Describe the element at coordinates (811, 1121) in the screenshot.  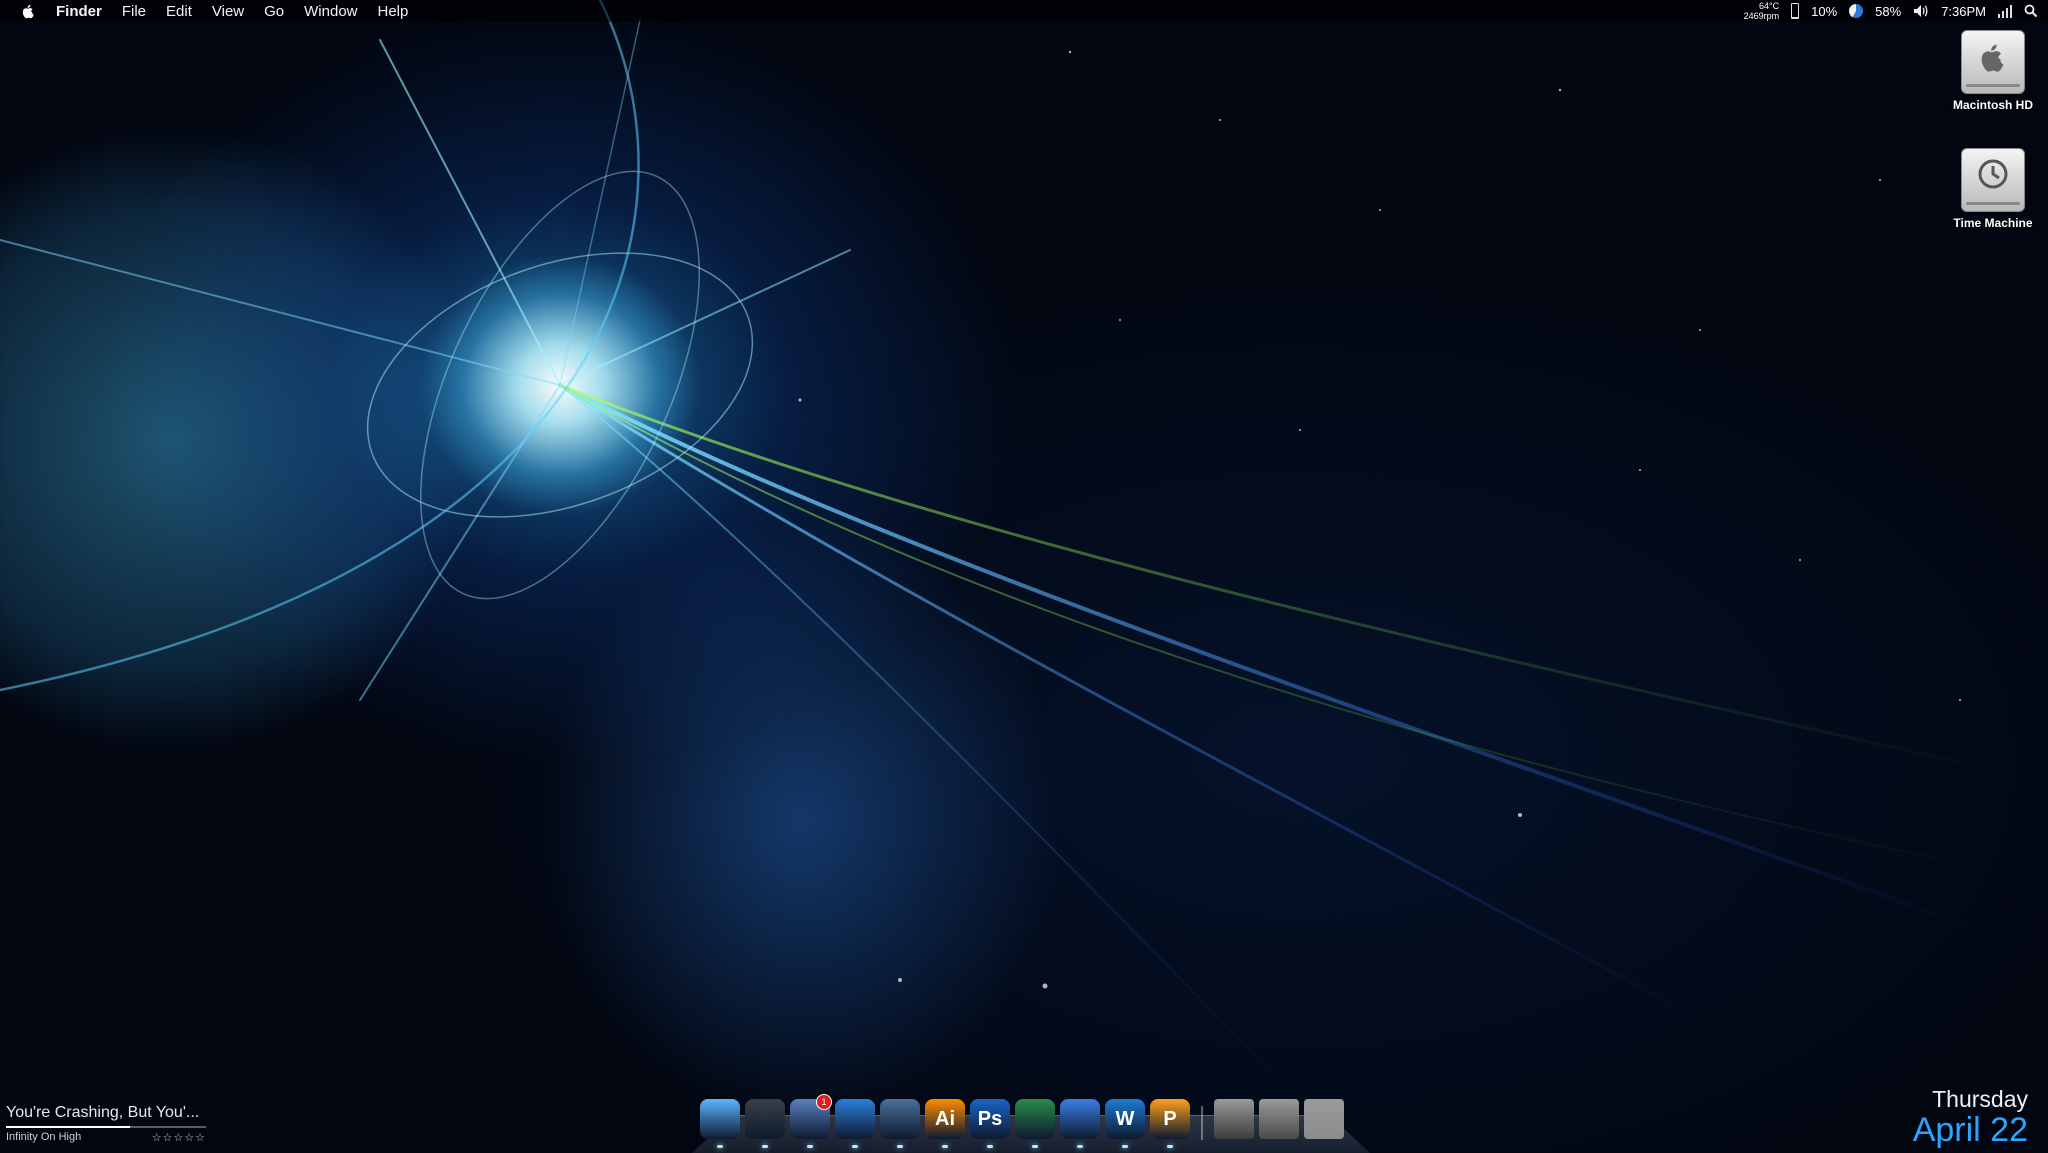
I see `dock-mail-icon: 1` at that location.